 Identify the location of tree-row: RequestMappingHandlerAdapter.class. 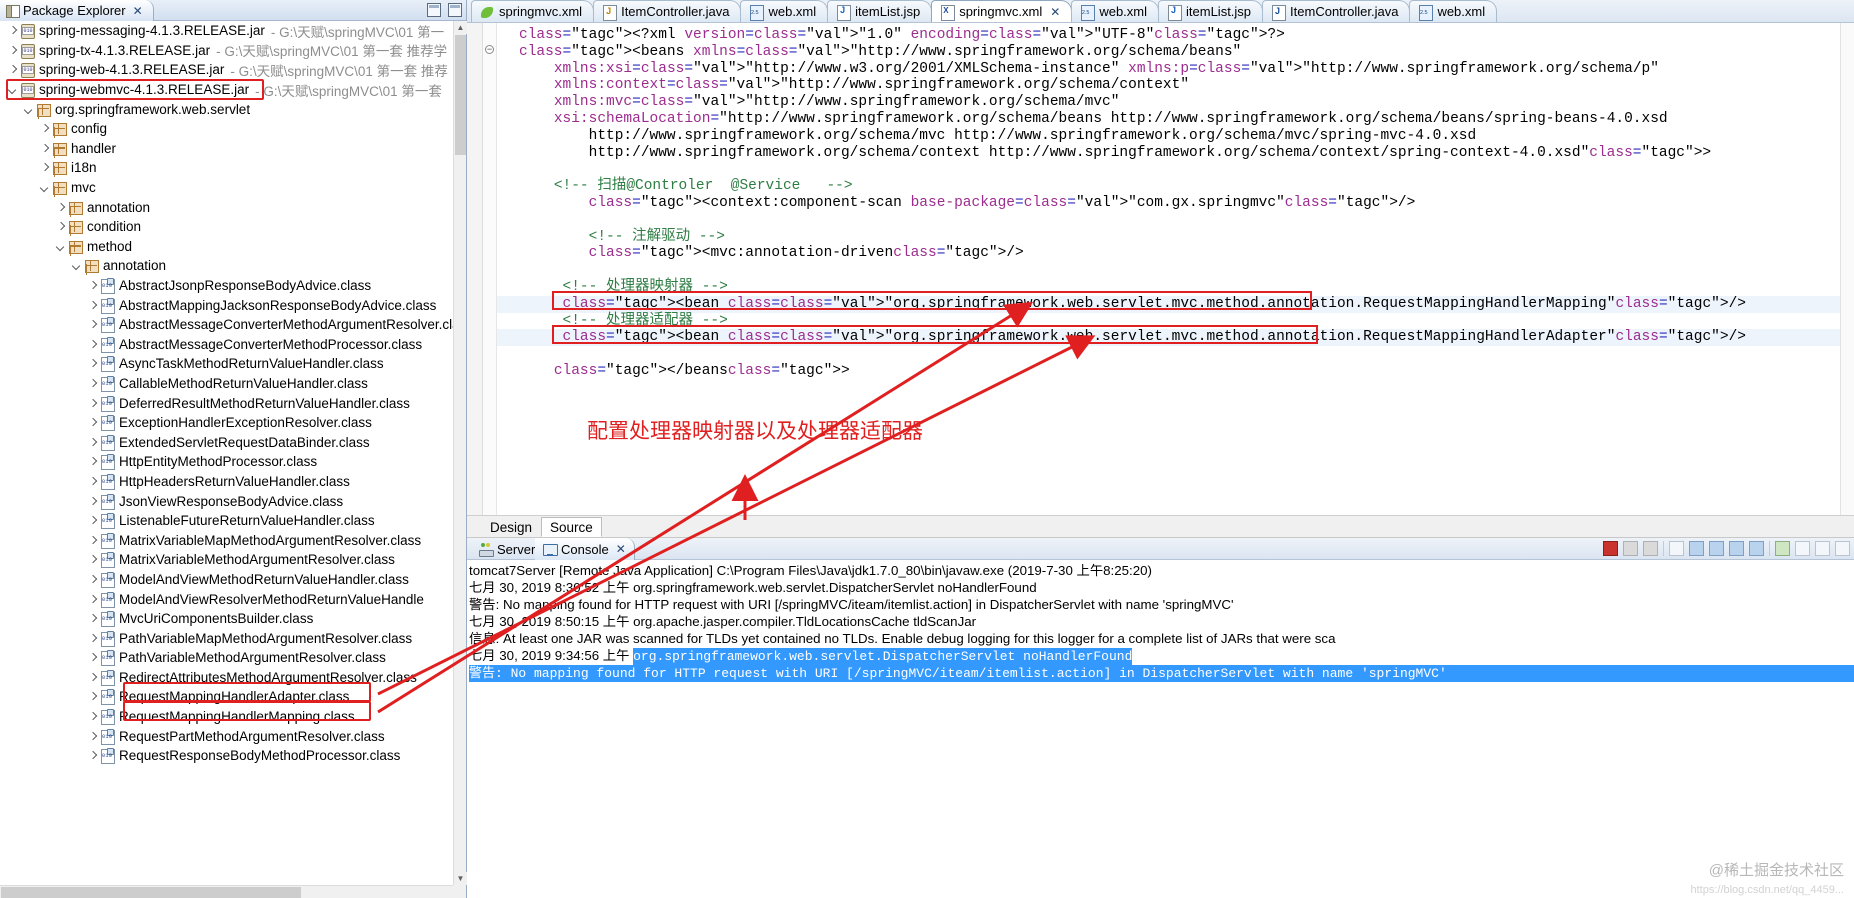
(226, 697).